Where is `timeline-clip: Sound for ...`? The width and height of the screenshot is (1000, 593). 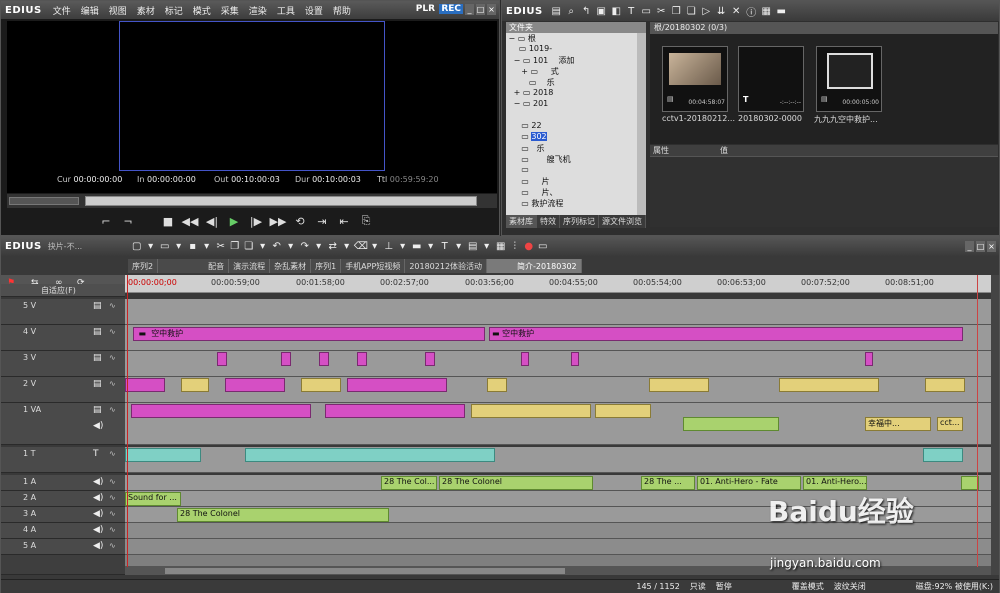
timeline-clip: Sound for ... is located at coordinates (153, 499).